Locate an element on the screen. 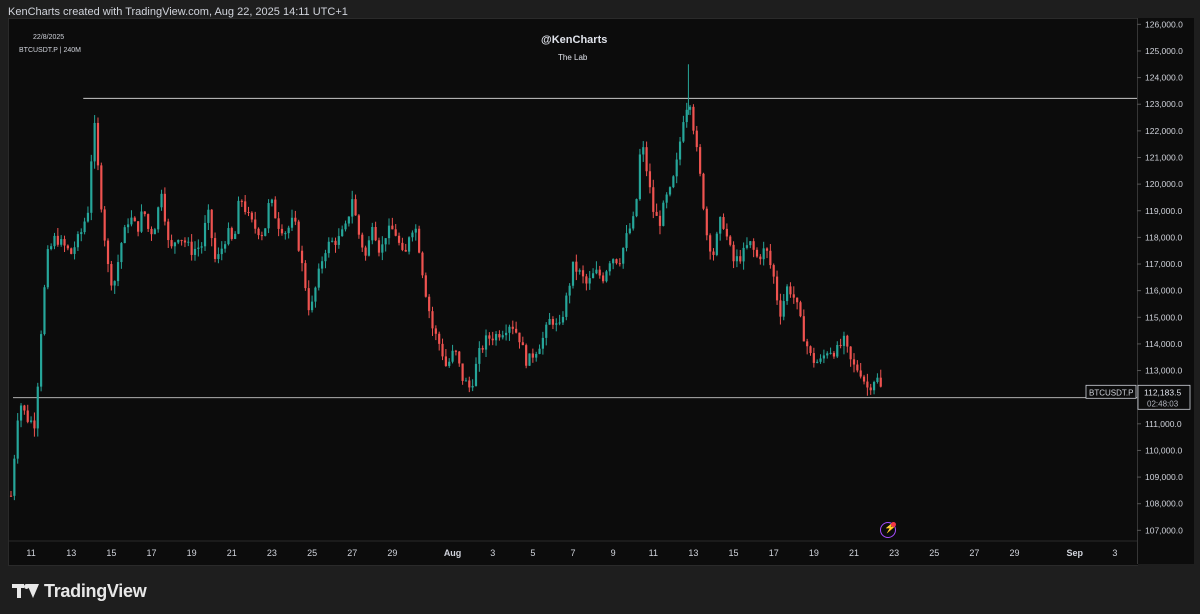 This screenshot has height=614, width=1200. y-tick-label: 109,000.0 is located at coordinates (1164, 477).